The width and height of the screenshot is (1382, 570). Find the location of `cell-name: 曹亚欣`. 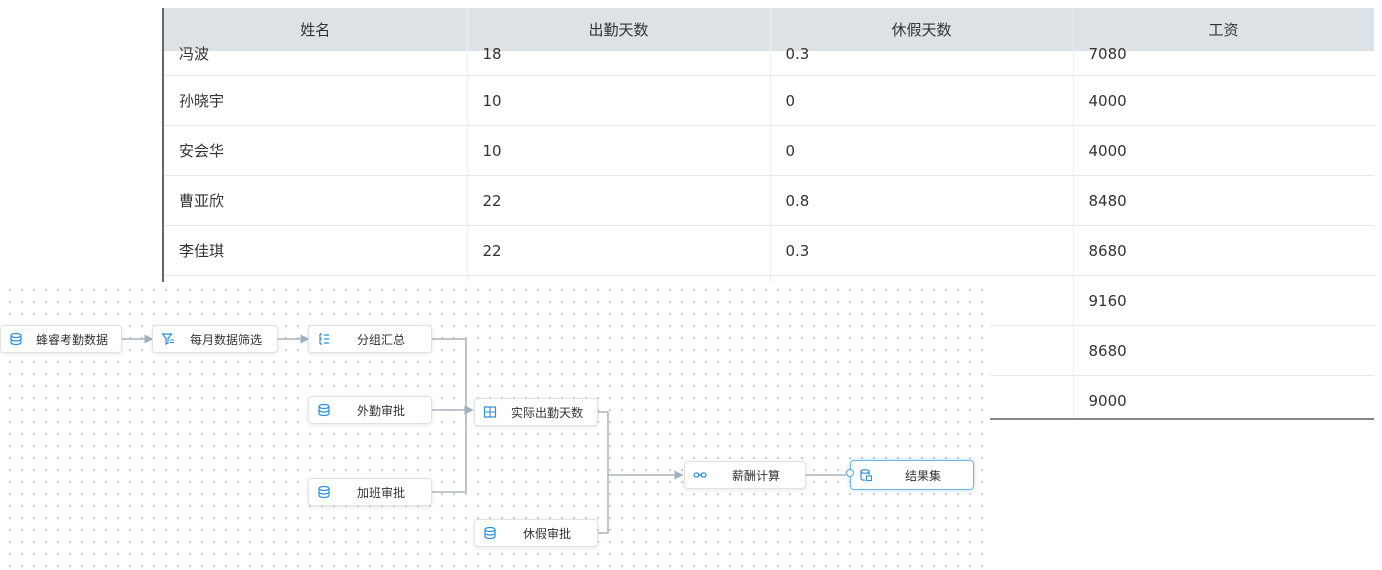

cell-name: 曹亚欣 is located at coordinates (316, 200).